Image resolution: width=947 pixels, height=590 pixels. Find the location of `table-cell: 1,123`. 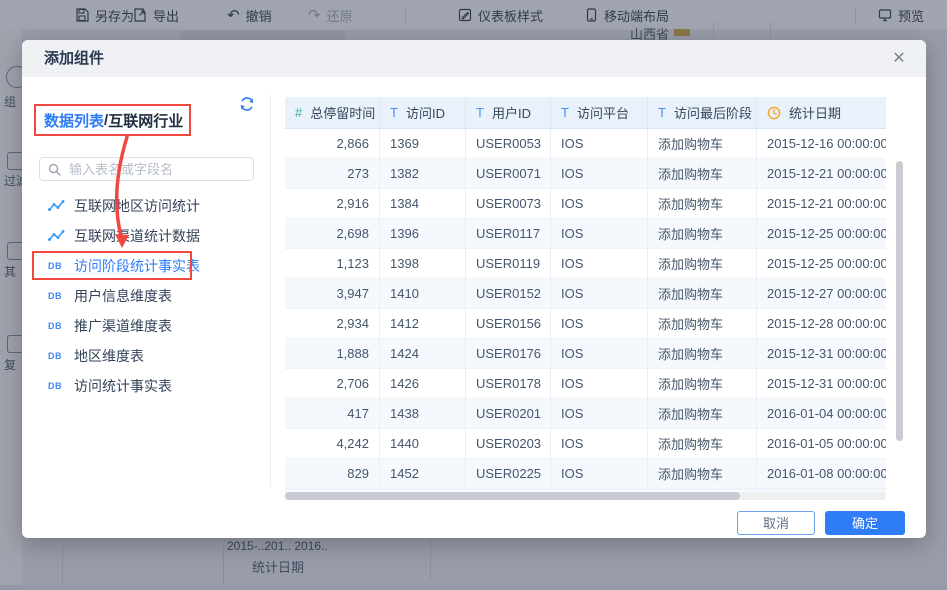

table-cell: 1,123 is located at coordinates (332, 264).